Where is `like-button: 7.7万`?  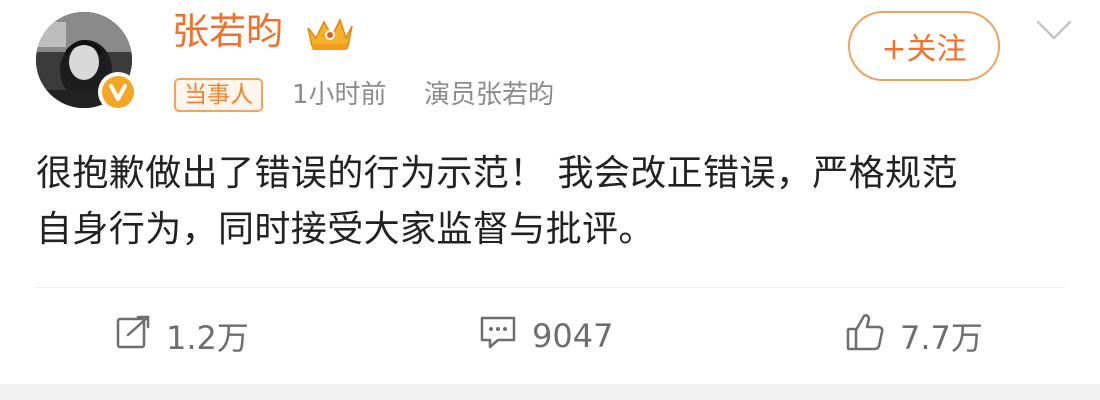
like-button: 7.7万 is located at coordinates (913, 336).